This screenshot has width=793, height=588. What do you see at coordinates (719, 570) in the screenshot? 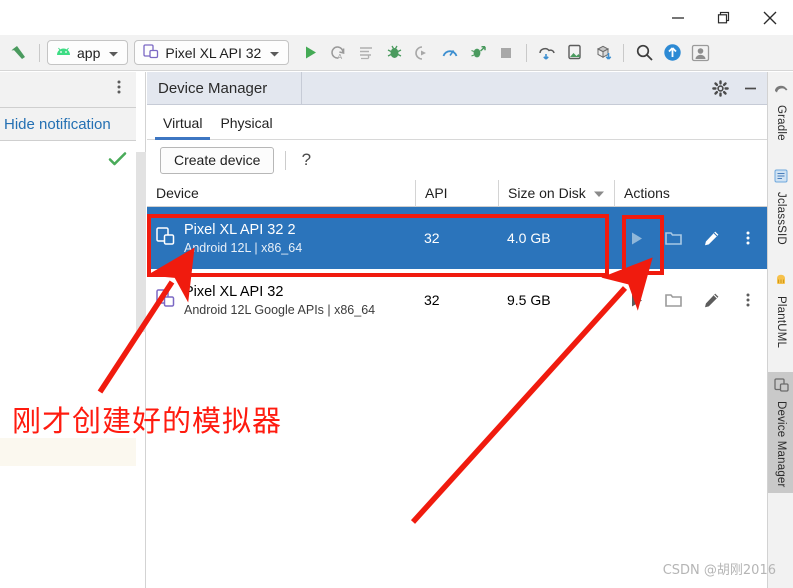
I see `watermark: CSDN @胡刚2016` at bounding box center [719, 570].